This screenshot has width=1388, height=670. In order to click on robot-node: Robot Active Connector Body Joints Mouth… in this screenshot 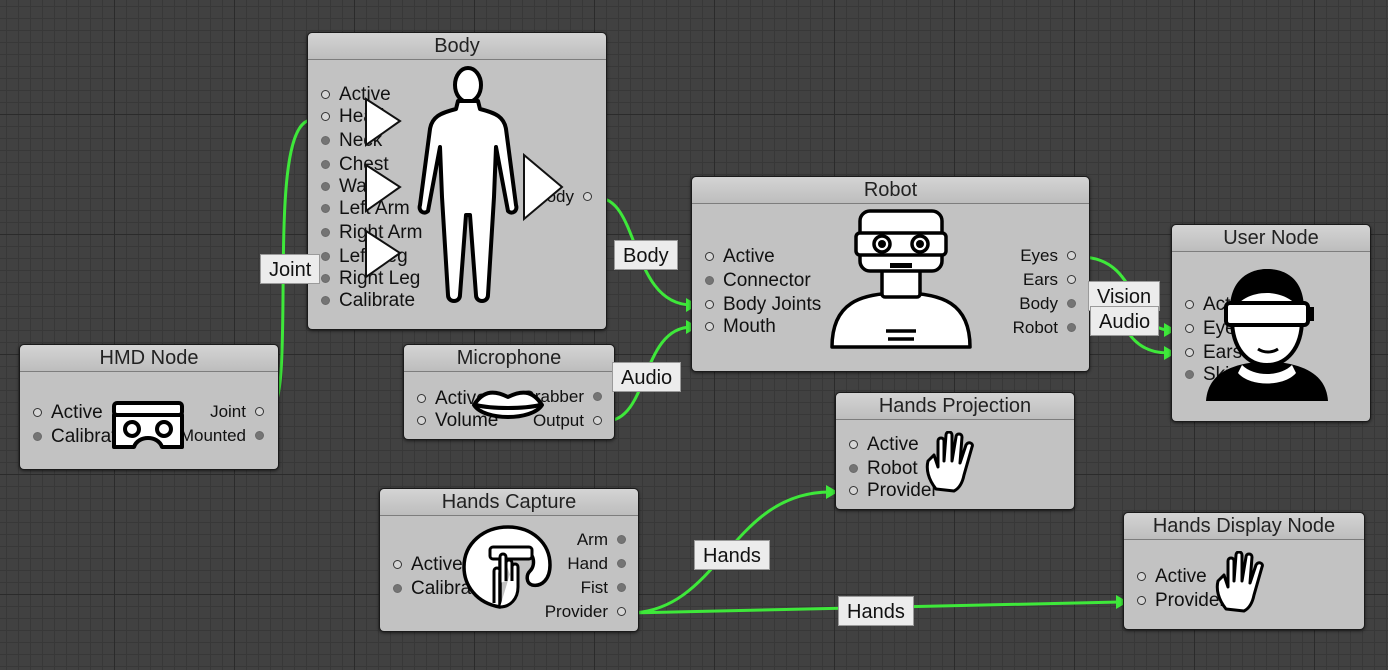, I will do `click(890, 274)`.